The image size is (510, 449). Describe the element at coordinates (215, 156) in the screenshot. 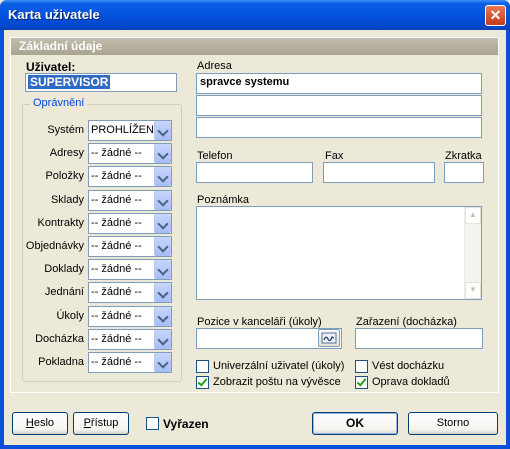

I see `phone-label: Telefon` at that location.